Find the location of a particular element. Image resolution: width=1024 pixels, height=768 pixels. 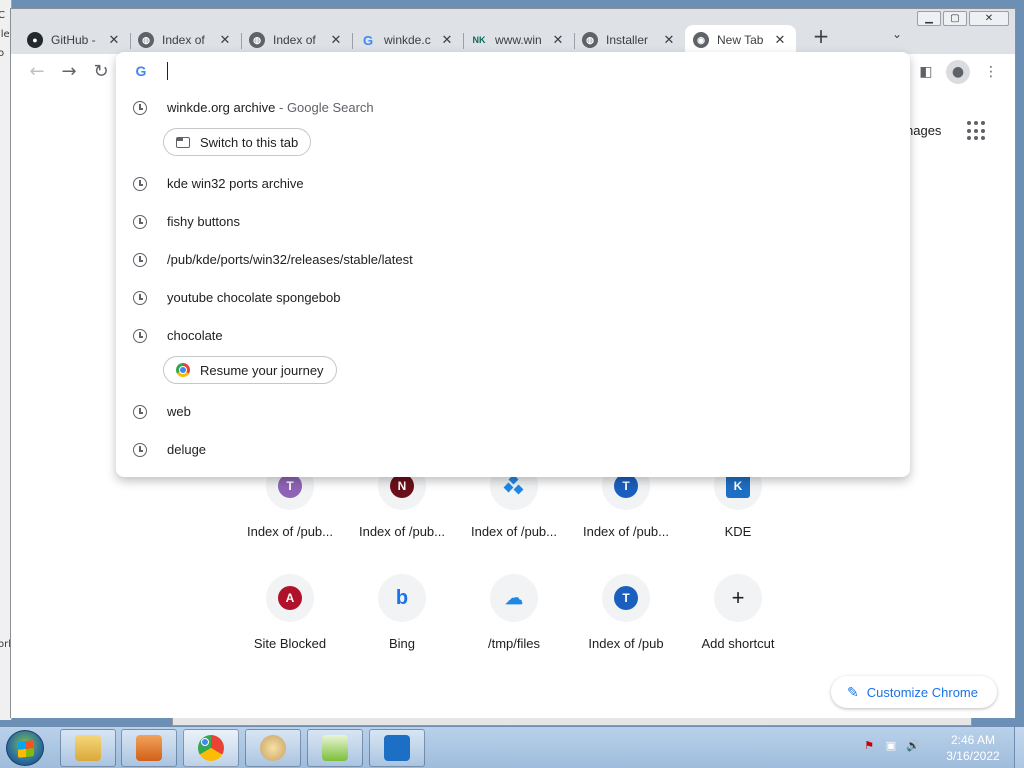

suggestion-row: winkde.org archive - Google Search is located at coordinates (513, 108).